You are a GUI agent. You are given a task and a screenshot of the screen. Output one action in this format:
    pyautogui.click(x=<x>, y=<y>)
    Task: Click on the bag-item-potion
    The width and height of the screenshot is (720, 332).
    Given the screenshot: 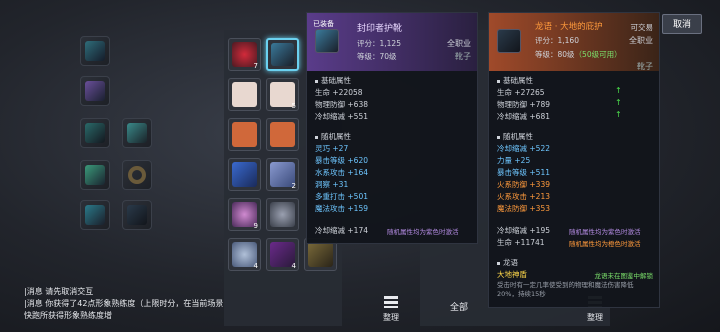 What is the action you would take?
    pyautogui.click(x=282, y=214)
    